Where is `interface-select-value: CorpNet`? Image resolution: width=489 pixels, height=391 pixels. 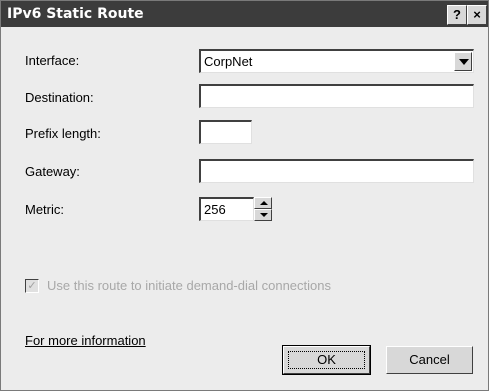 interface-select-value: CorpNet is located at coordinates (228, 61).